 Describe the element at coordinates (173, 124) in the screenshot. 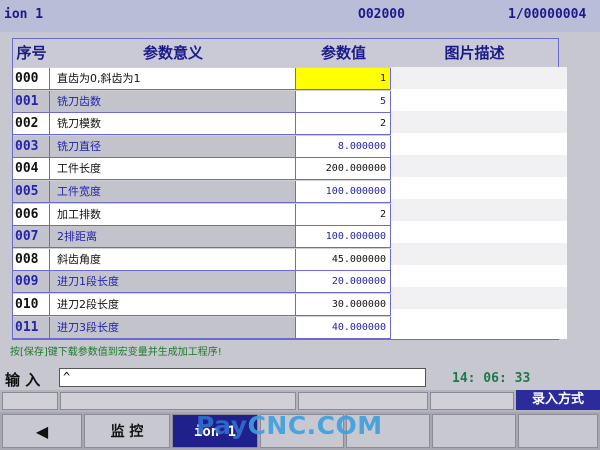

I see `row-meaning: 铣刀模数` at that location.